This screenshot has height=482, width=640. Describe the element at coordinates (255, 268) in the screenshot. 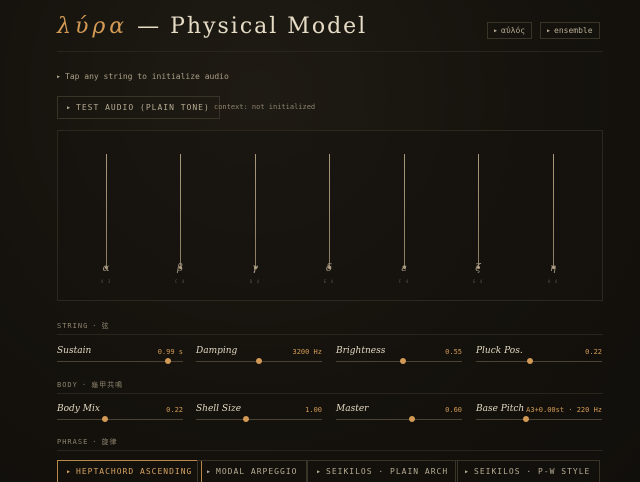

I see `string-name: γ` at that location.